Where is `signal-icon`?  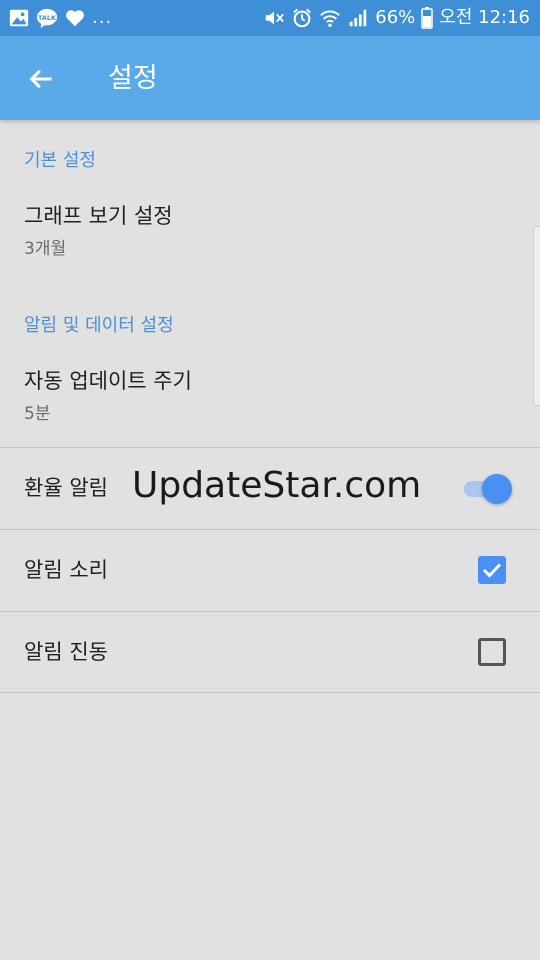
signal-icon is located at coordinates (358, 18).